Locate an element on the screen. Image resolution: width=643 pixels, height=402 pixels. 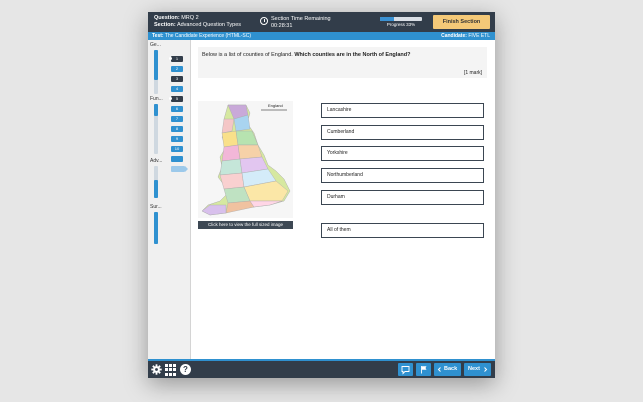
question-value: MRQ 2 is located at coordinates (190, 18).